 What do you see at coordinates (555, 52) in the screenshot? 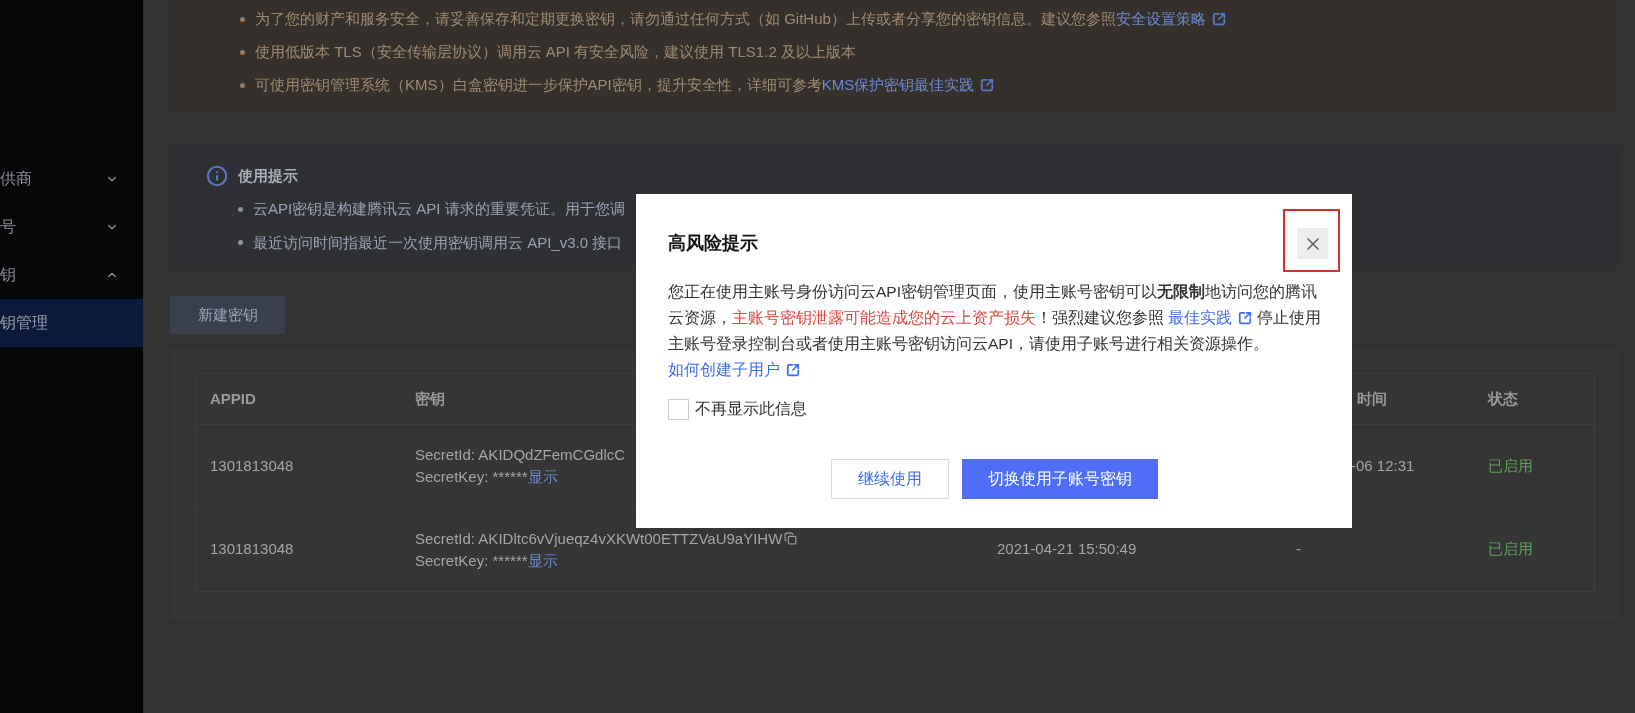
I see `notice-text: 使用低版本 TLS（安全传输层协议）调用云 API 有安全风险，建议使用 TLS1.2 及以上版本` at bounding box center [555, 52].